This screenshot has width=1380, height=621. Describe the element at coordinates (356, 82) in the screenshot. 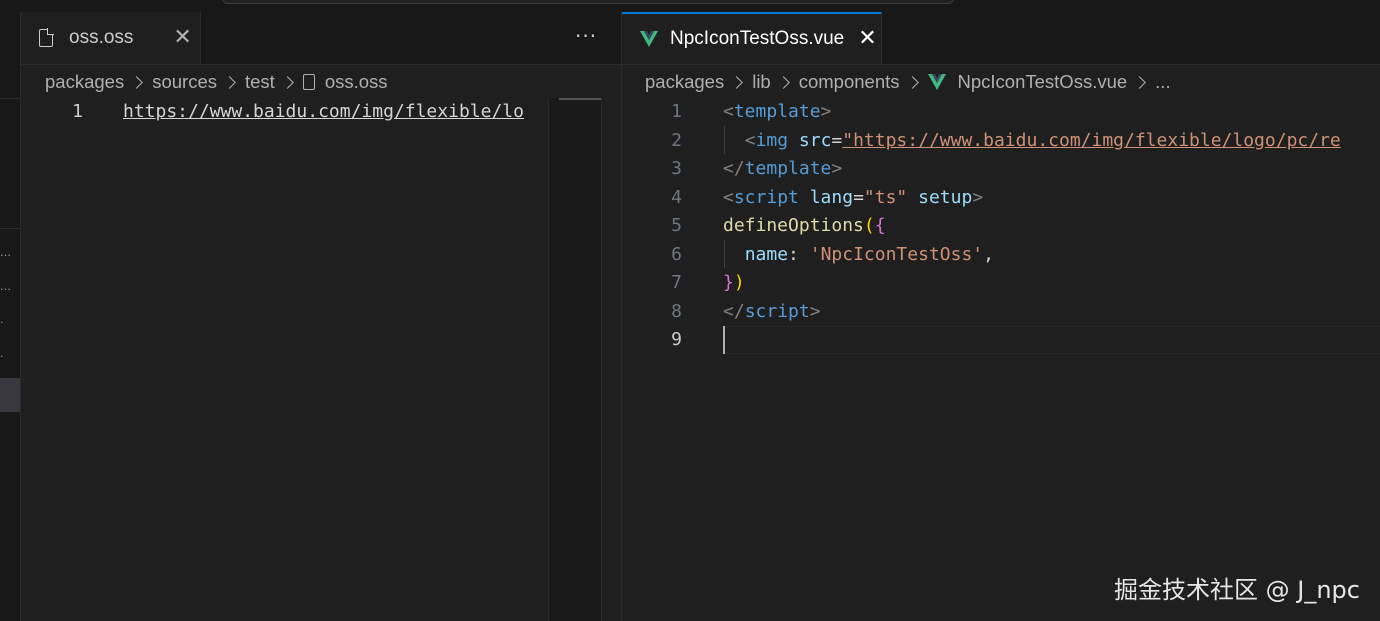

I see `breadcrumb-item: oss.oss` at that location.